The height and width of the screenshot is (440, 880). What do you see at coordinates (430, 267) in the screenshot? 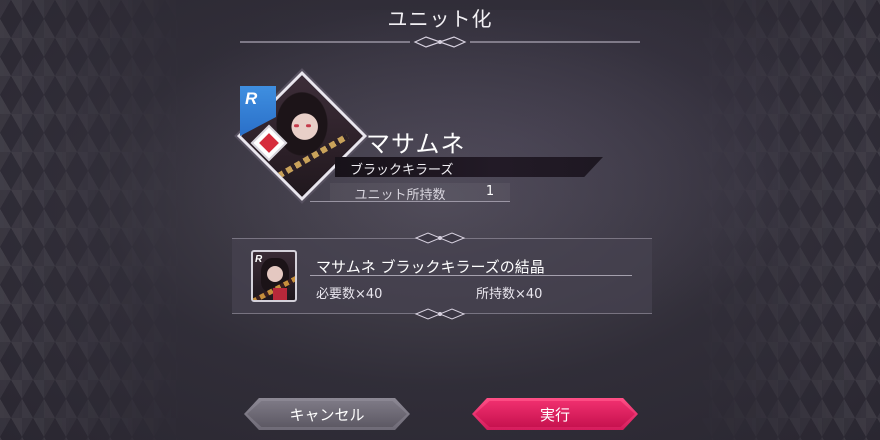
I see `material-name: マサムネ ブラックキラーズの結晶` at bounding box center [430, 267].